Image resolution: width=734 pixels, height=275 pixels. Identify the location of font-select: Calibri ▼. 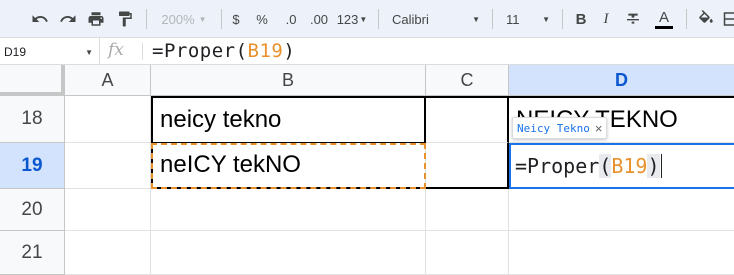
(436, 19).